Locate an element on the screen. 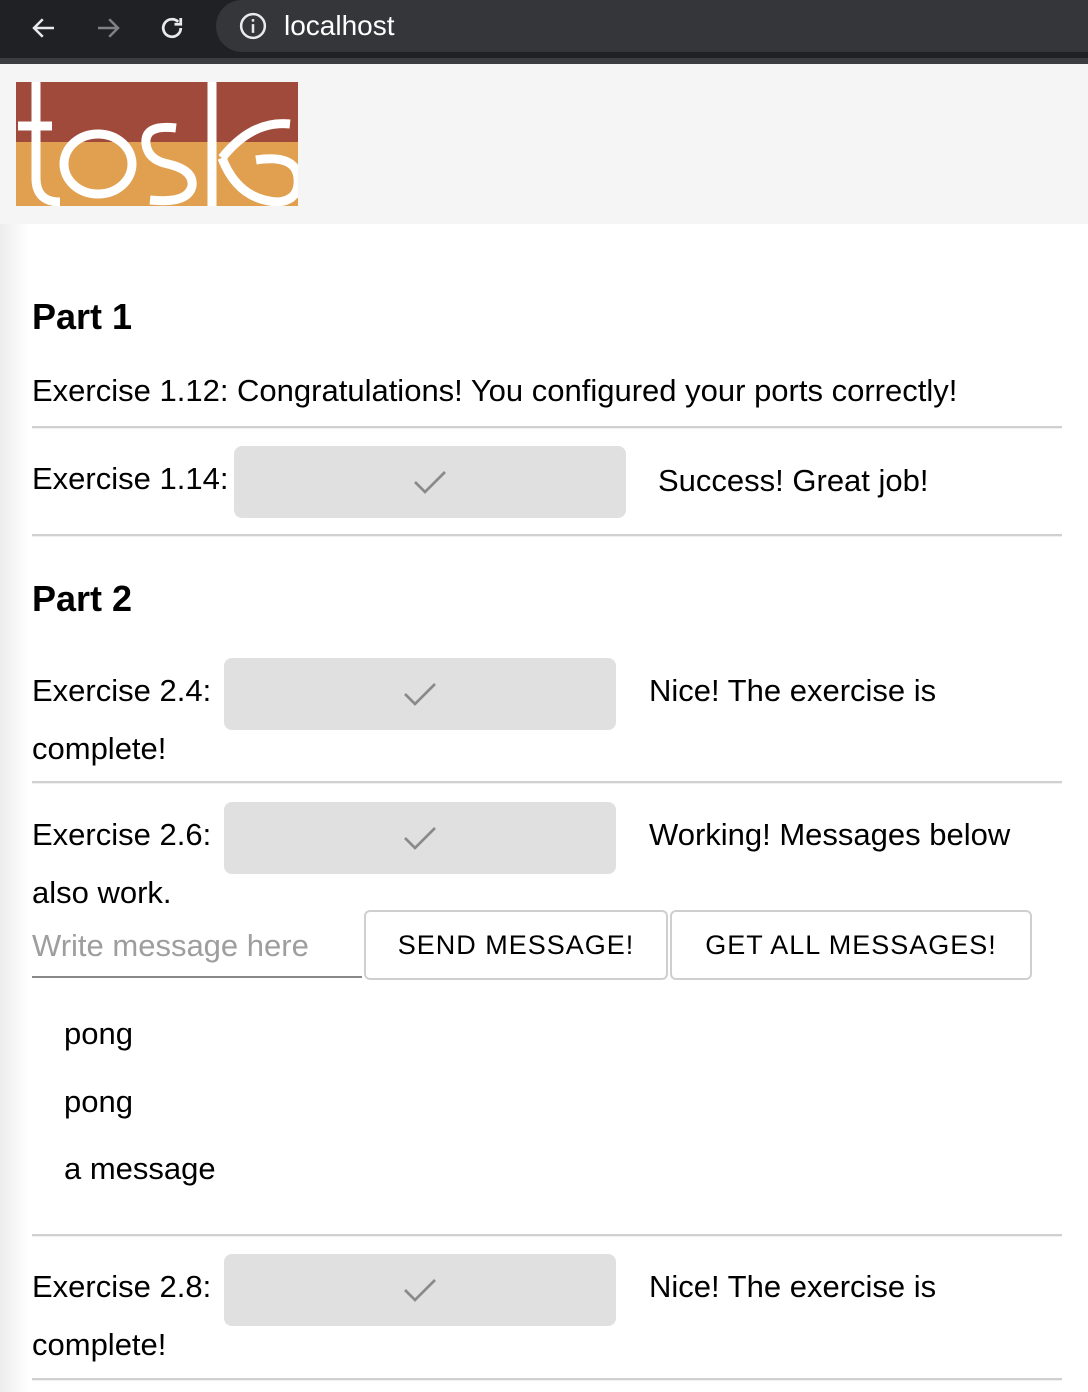  app-header is located at coordinates (544, 144).